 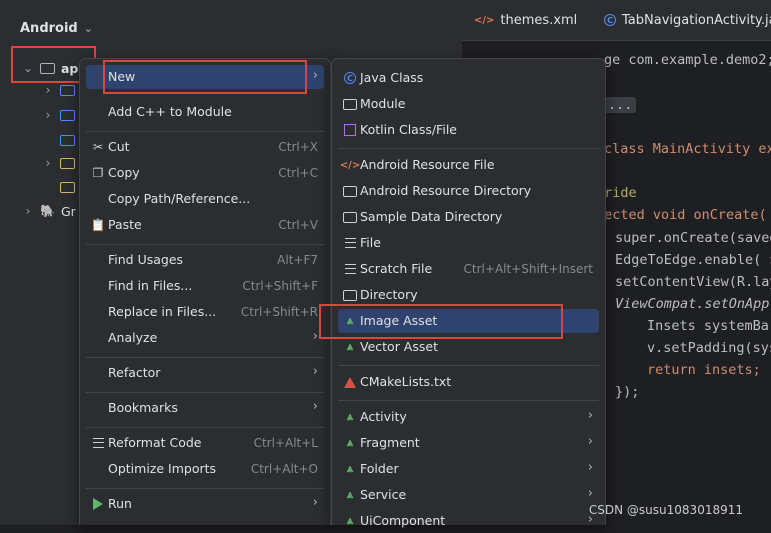 What do you see at coordinates (285, 443) in the screenshot?
I see `menu-item-shortcut: Ctrl+Alt+L` at bounding box center [285, 443].